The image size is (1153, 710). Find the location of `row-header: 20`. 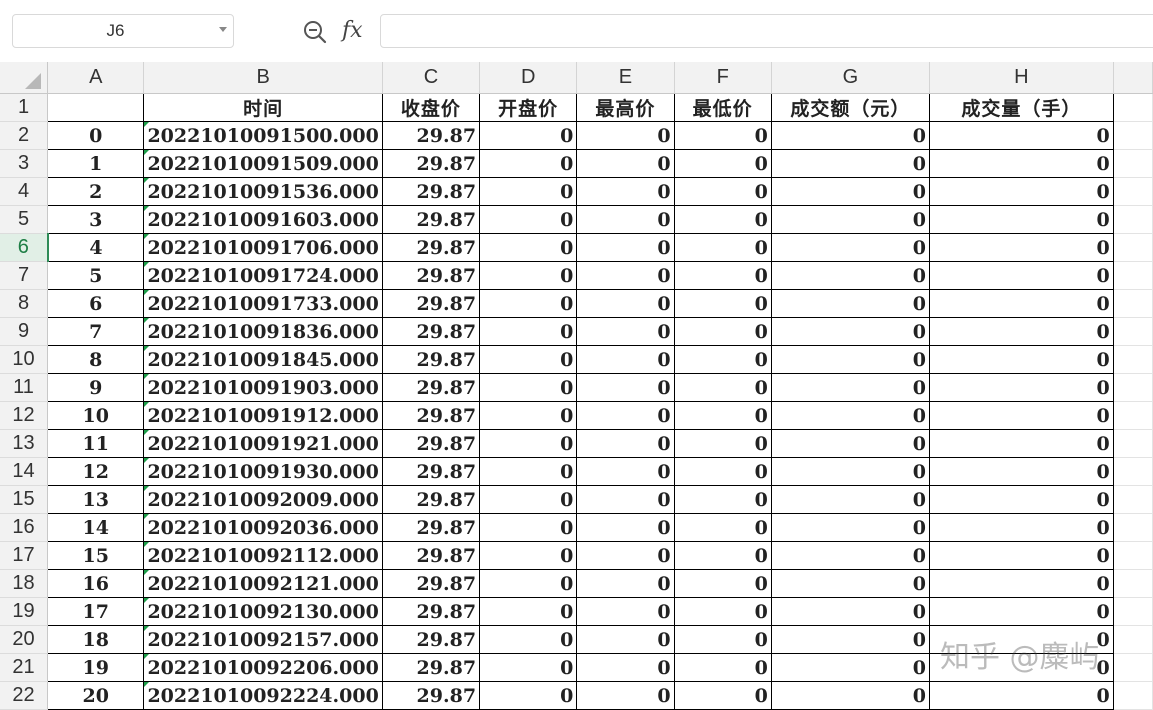

row-header: 20 is located at coordinates (24, 639).